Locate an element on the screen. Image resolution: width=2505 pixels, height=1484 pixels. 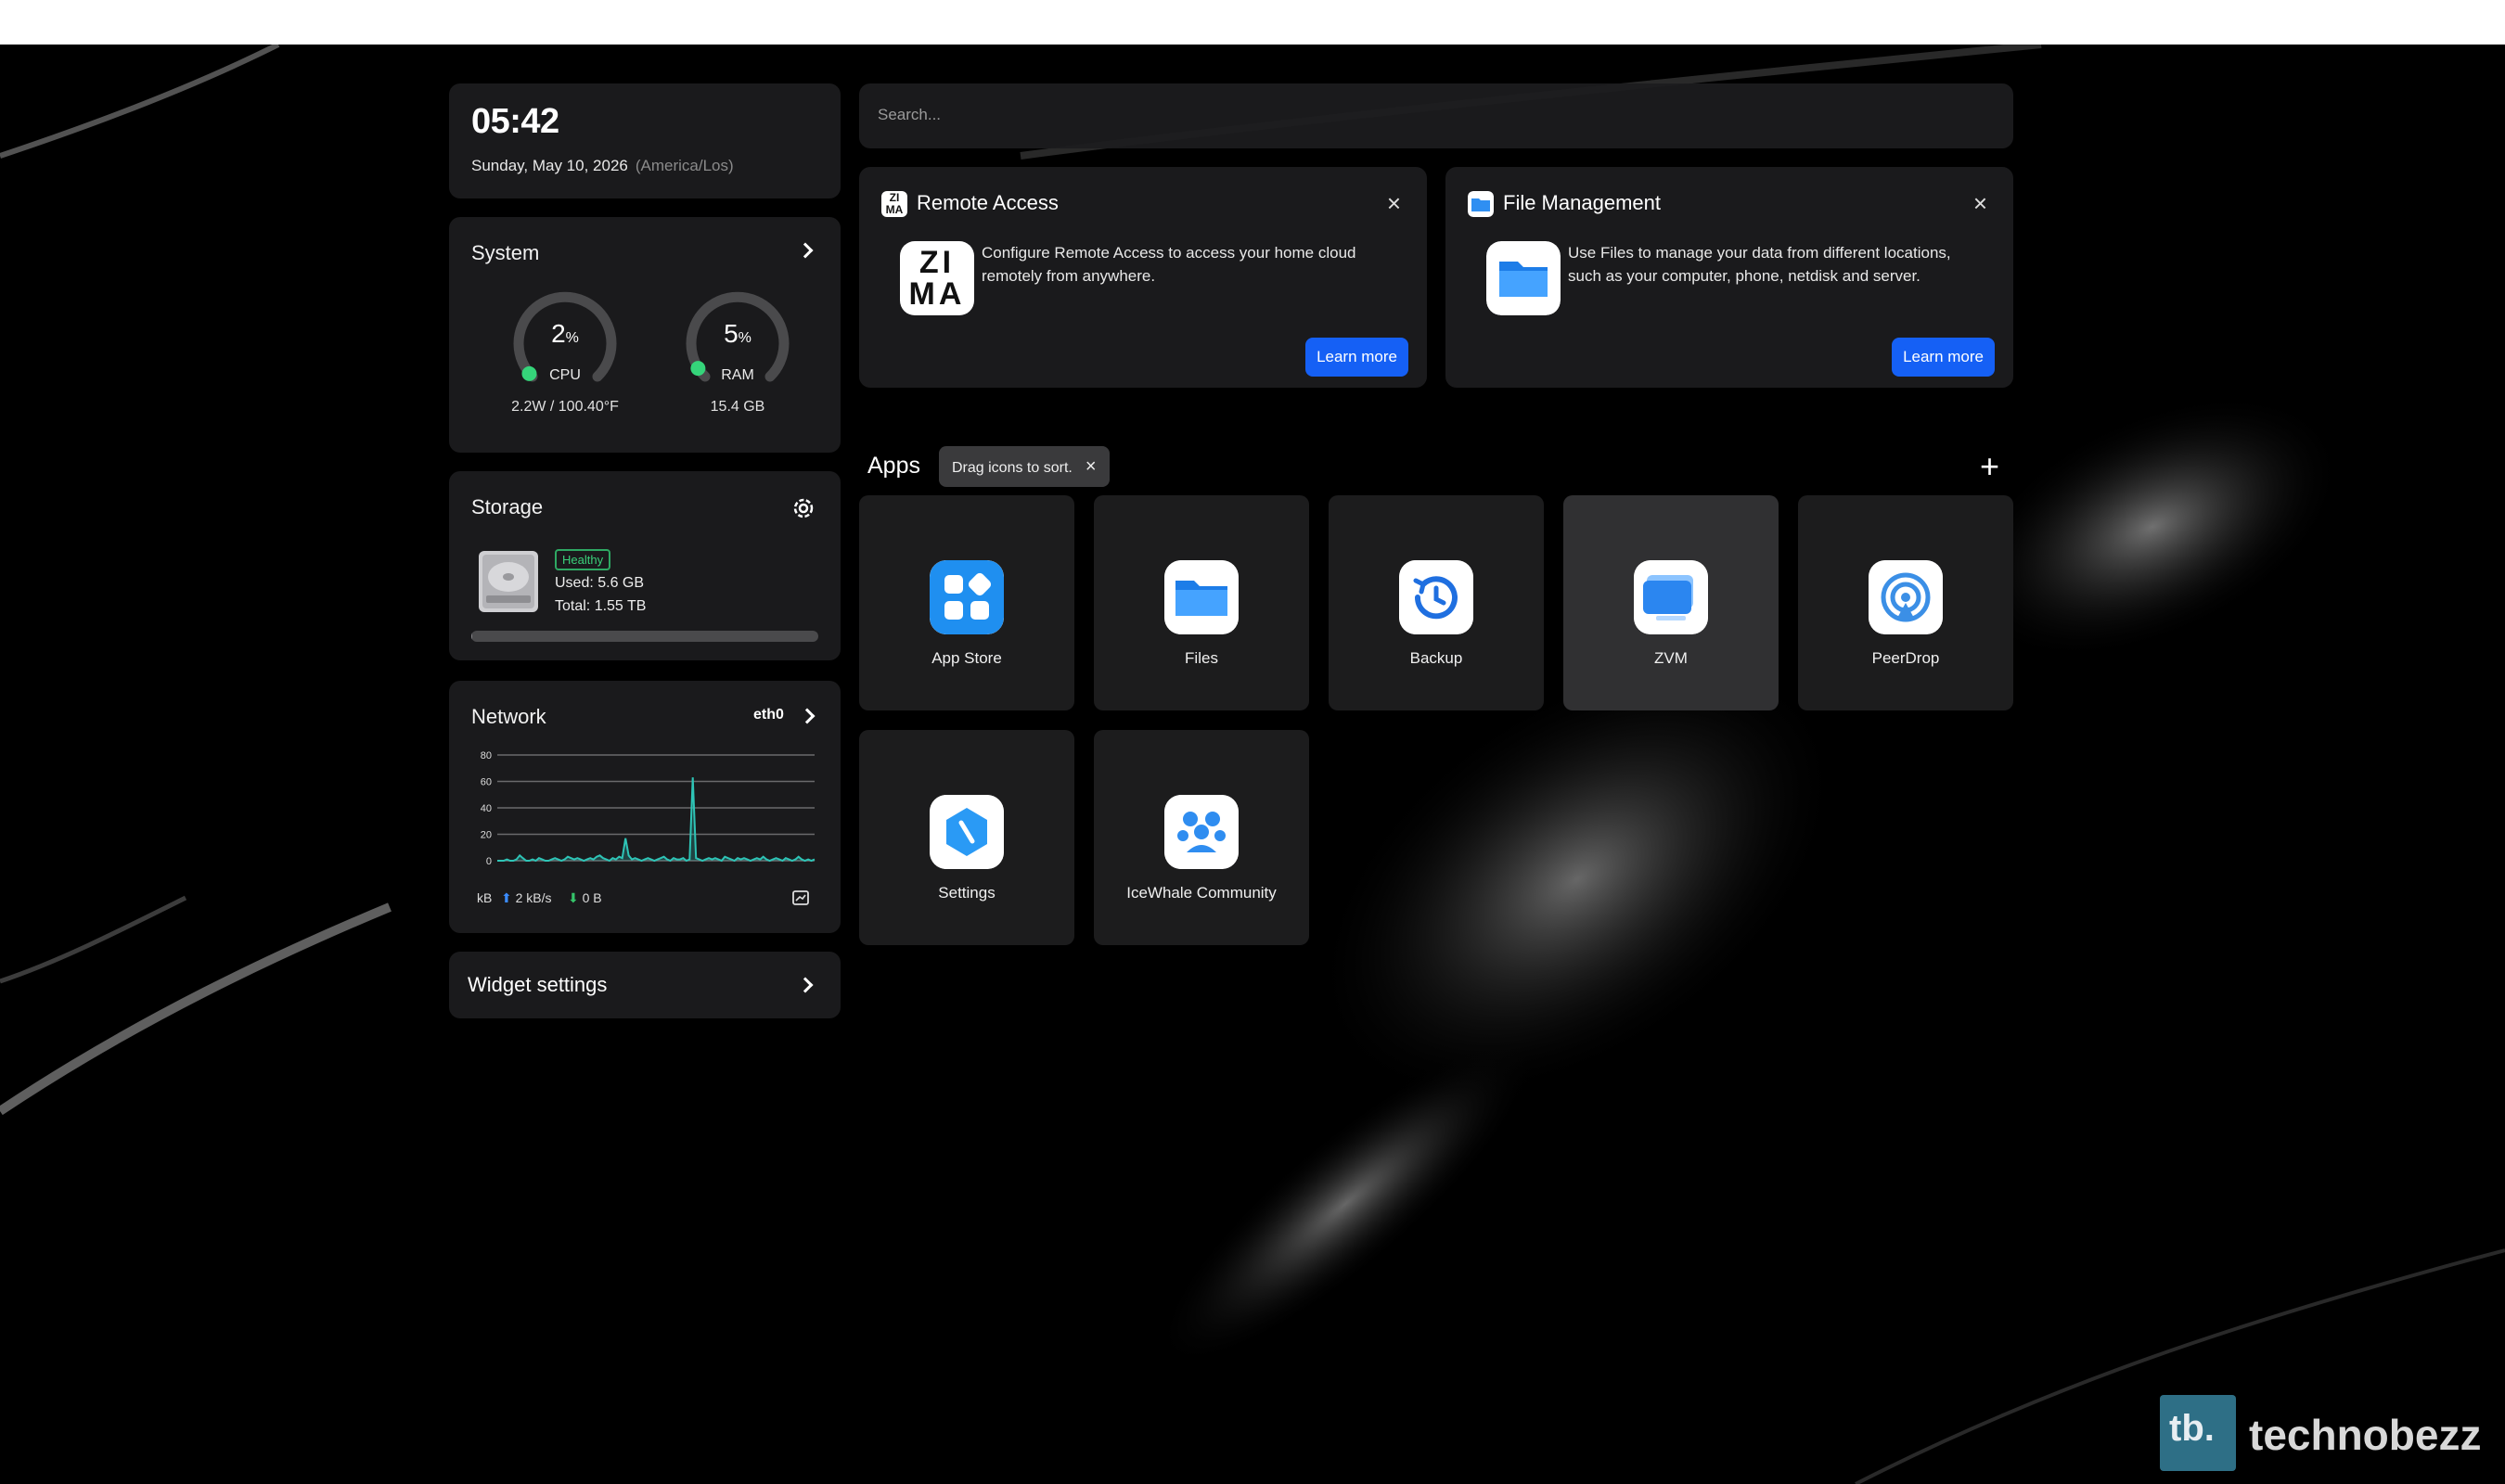
clock-widget: 05:42 Sunday, May 10, 2026 (America/Los) is located at coordinates (645, 140).